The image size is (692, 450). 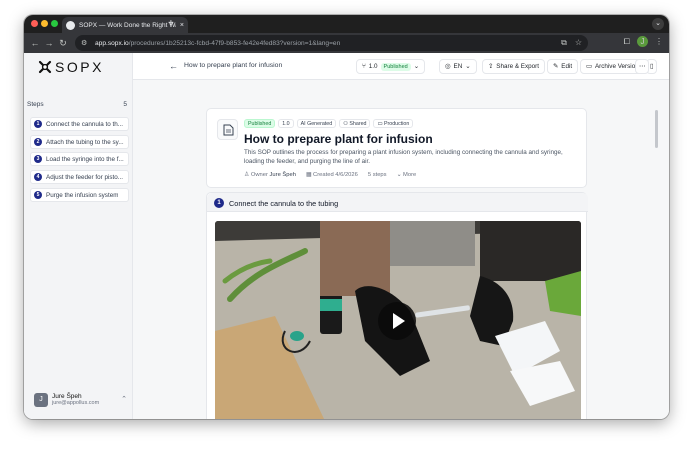 What do you see at coordinates (38, 124) in the screenshot?
I see `step-number: 1` at bounding box center [38, 124].